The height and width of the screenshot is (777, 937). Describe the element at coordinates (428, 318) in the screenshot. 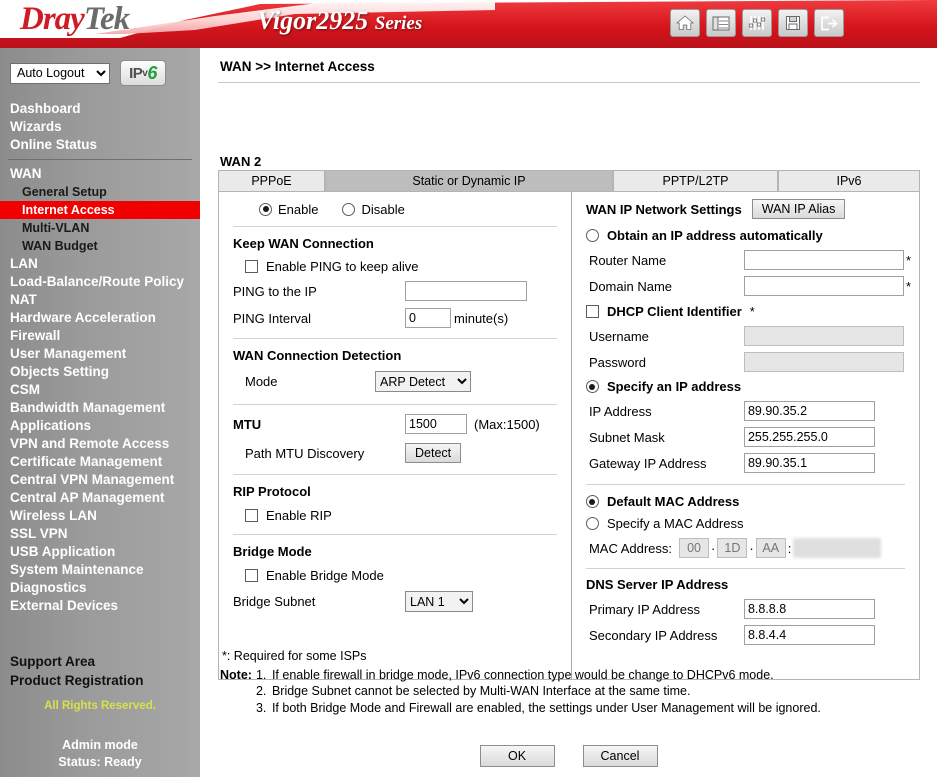

I see `ping-interval-input` at that location.